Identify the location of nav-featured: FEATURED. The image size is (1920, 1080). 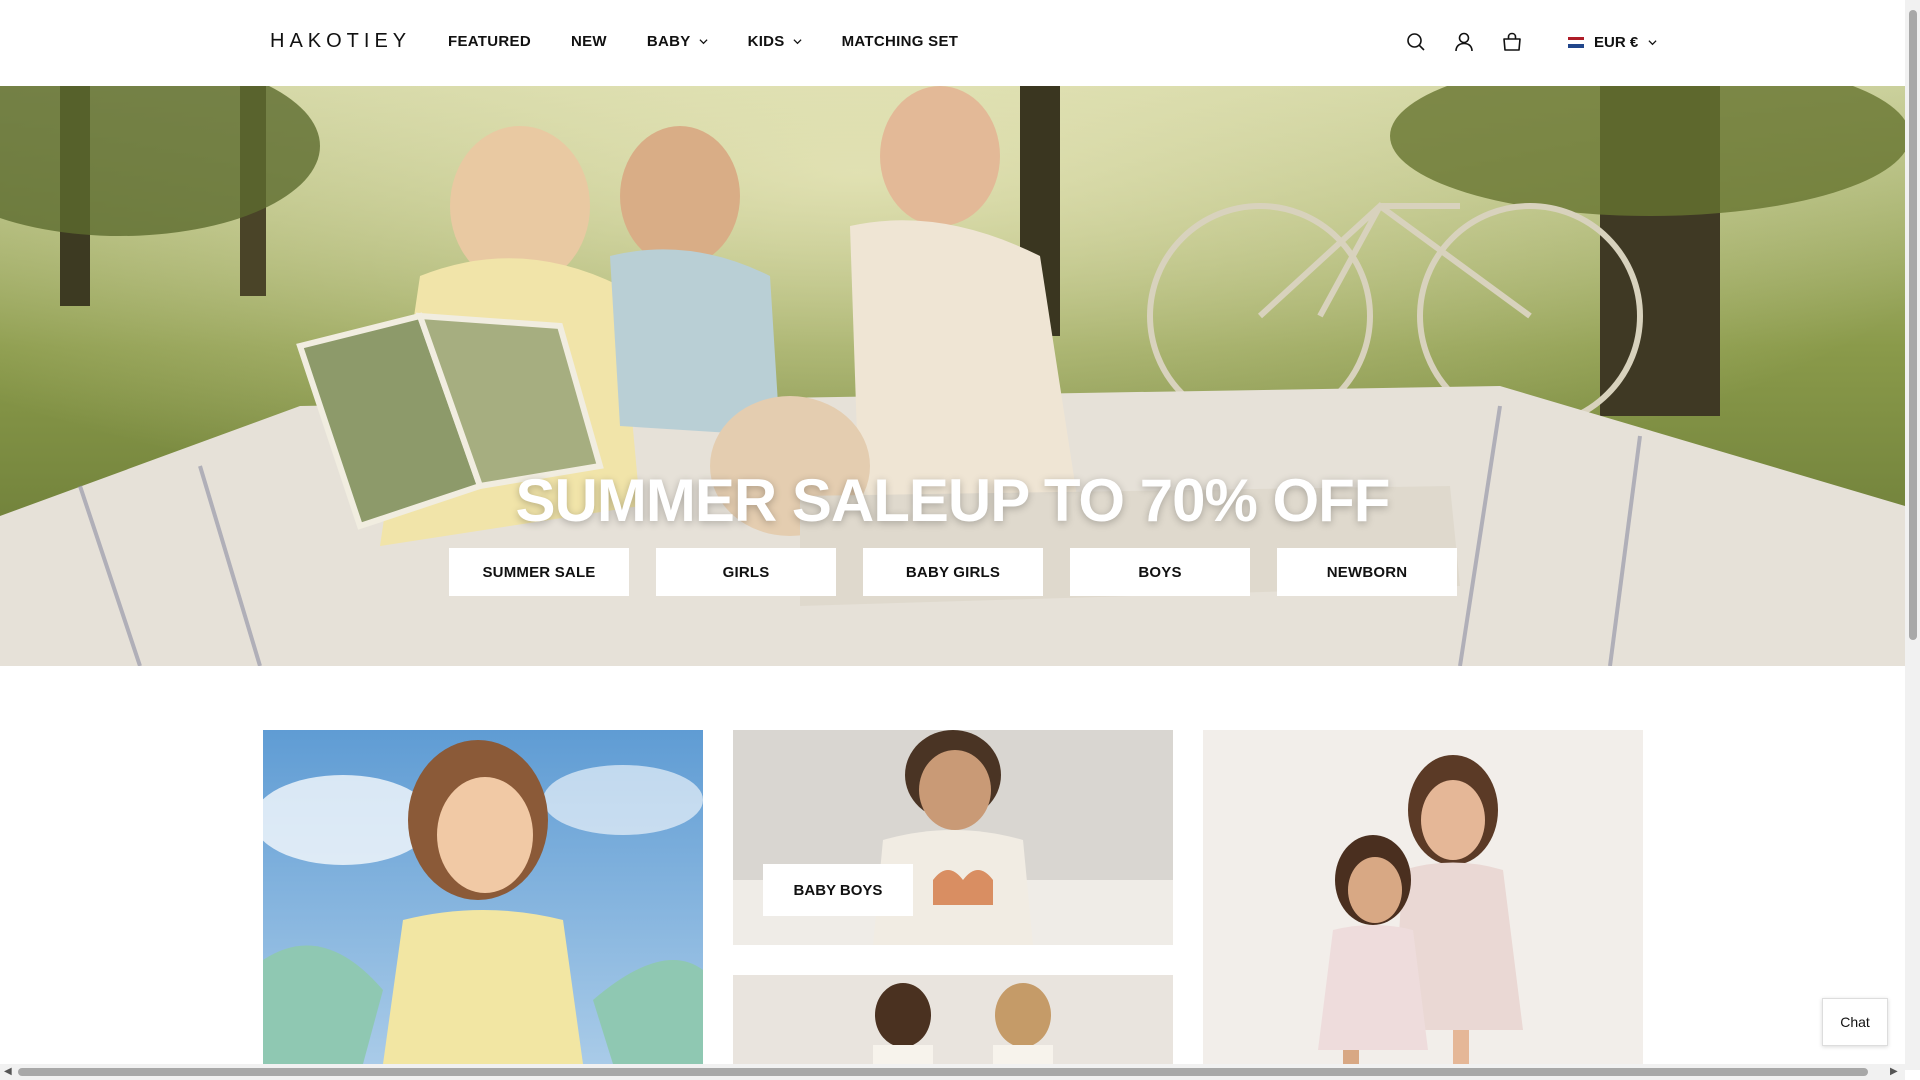
(489, 41).